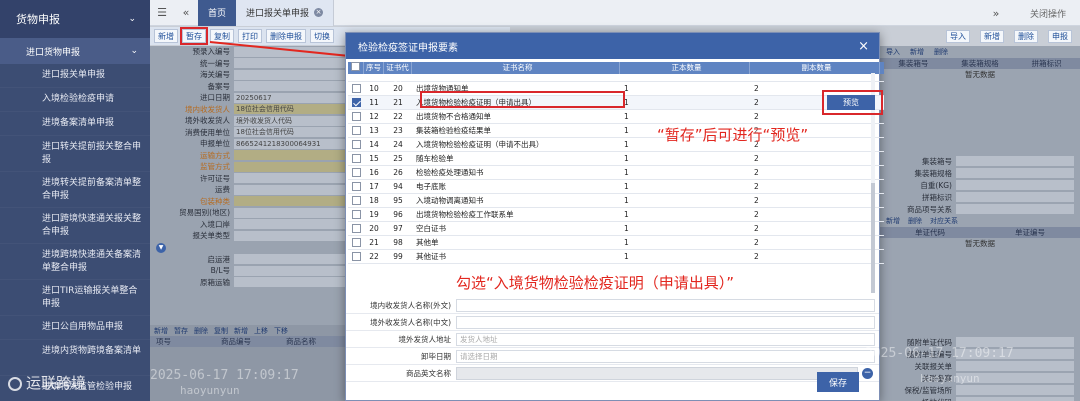  Describe the element at coordinates (941, 52) in the screenshot. I see `container-tool-button: 删除` at that location.